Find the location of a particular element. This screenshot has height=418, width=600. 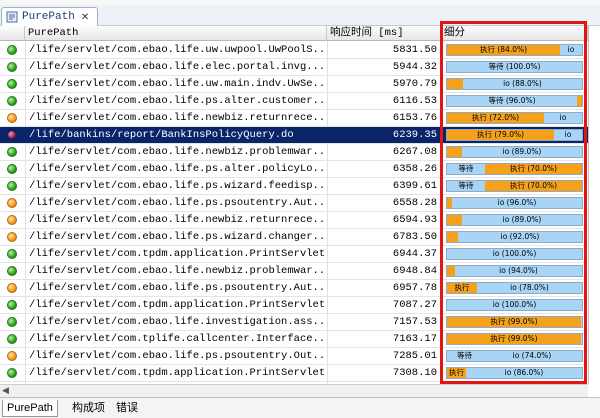

breakdown-segment-io: io (100.0%) is located at coordinates (514, 254).